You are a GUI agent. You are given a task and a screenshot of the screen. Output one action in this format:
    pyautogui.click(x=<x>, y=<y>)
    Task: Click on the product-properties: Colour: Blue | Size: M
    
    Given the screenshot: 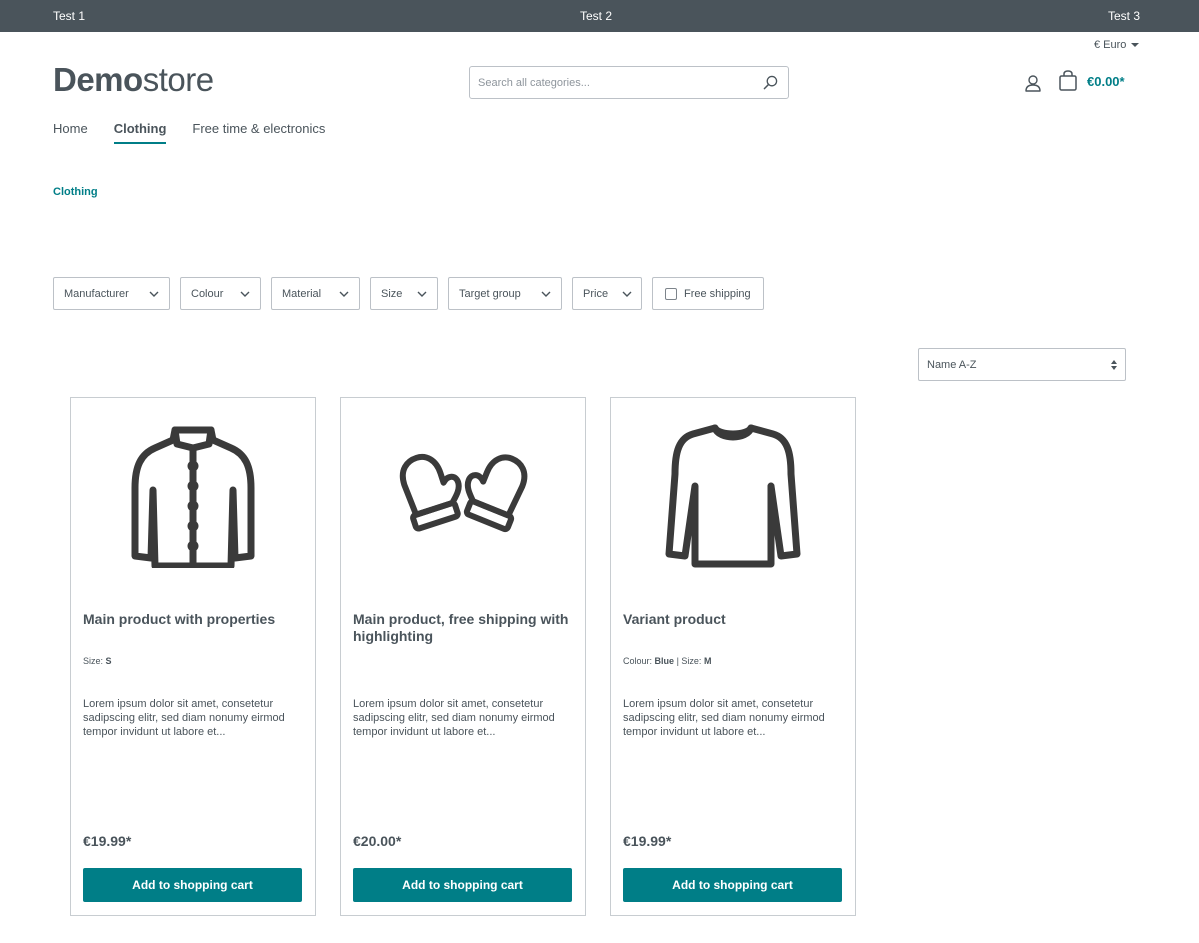 What is the action you would take?
    pyautogui.click(x=667, y=661)
    